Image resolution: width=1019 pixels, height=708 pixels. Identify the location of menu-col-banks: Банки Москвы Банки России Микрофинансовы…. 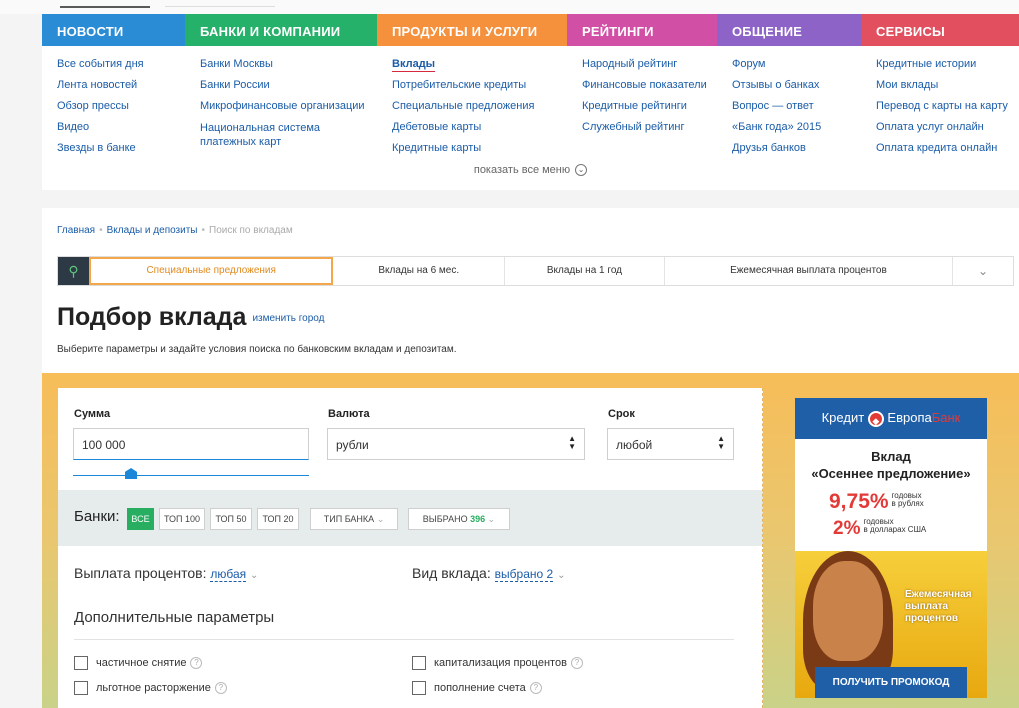
(281, 106).